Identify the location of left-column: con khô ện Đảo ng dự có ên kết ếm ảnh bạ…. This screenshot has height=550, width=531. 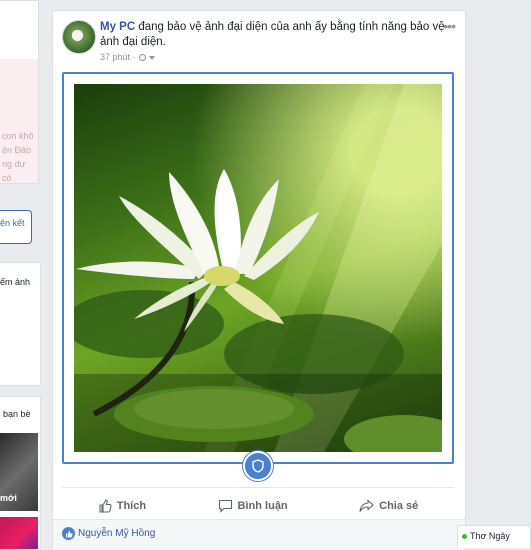
(20, 275).